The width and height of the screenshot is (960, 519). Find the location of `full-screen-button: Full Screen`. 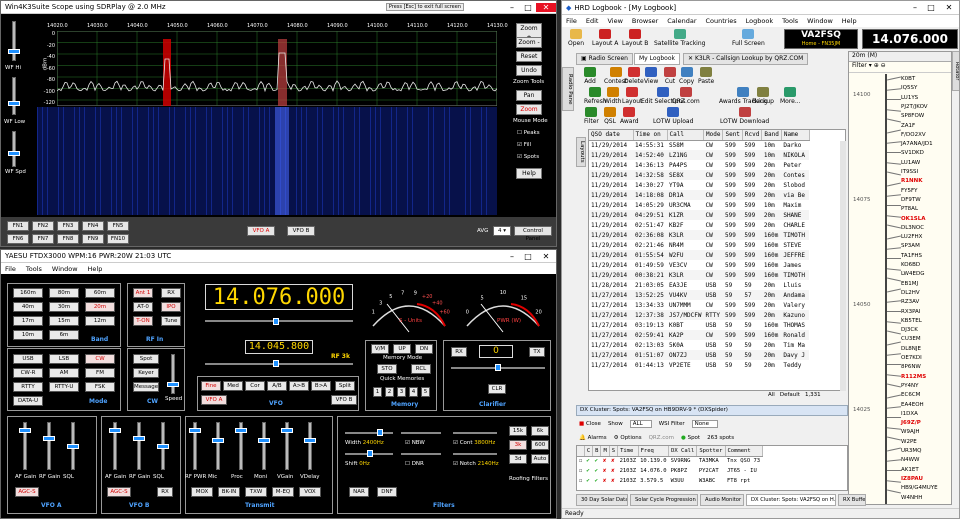

full-screen-button: Full Screen is located at coordinates (748, 38).